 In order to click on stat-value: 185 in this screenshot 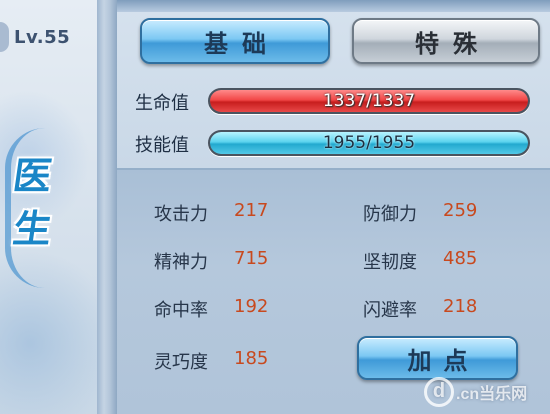, I will do `click(251, 358)`.